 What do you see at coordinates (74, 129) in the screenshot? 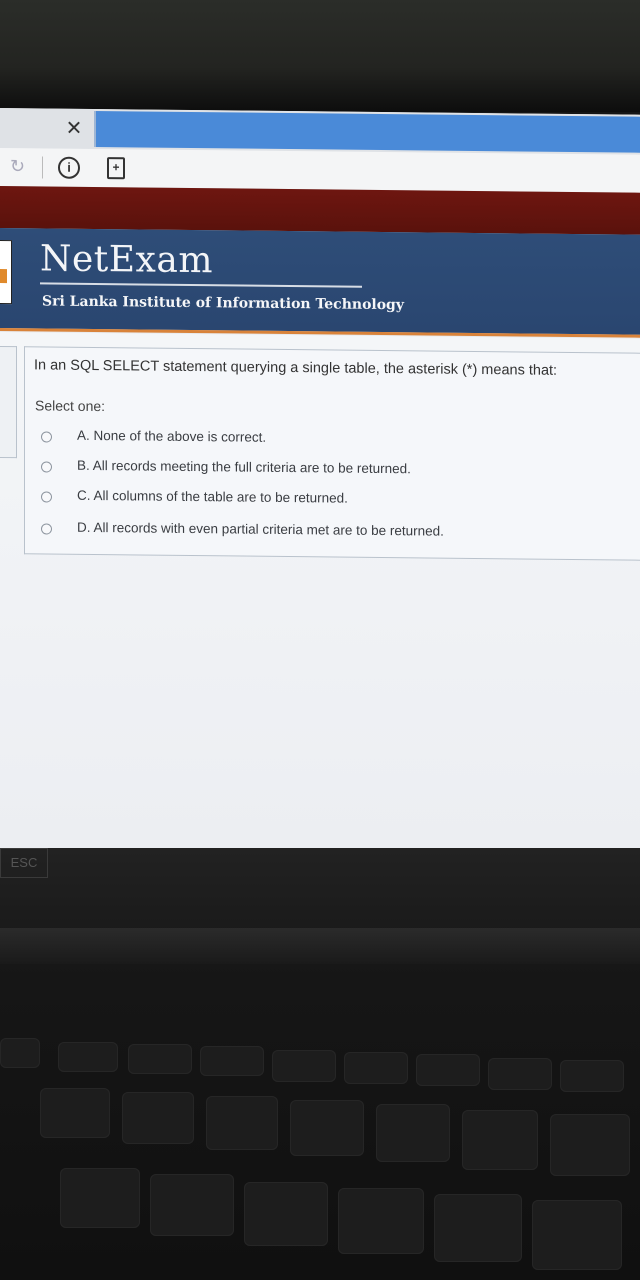
I see `close-tab-button: ✕` at bounding box center [74, 129].